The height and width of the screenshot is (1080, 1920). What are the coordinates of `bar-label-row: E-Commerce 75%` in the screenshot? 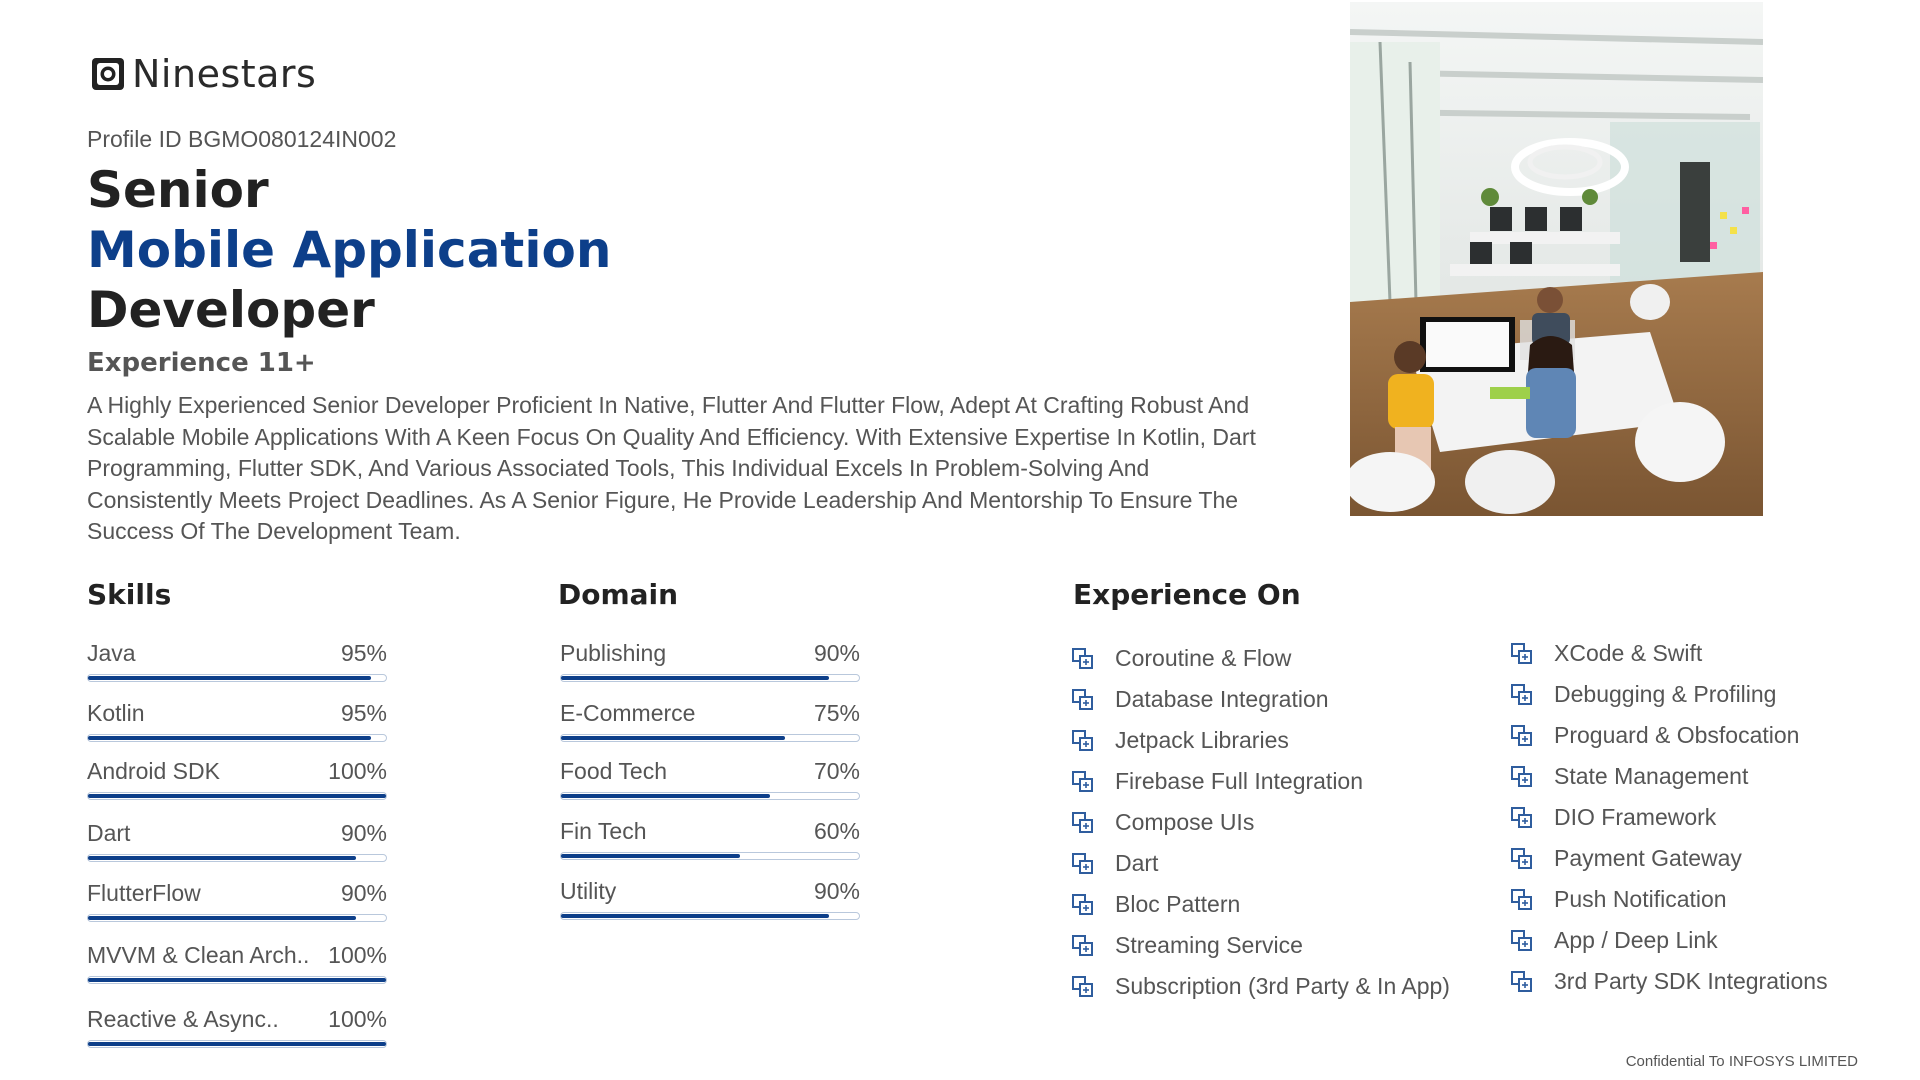 It's located at (710, 715).